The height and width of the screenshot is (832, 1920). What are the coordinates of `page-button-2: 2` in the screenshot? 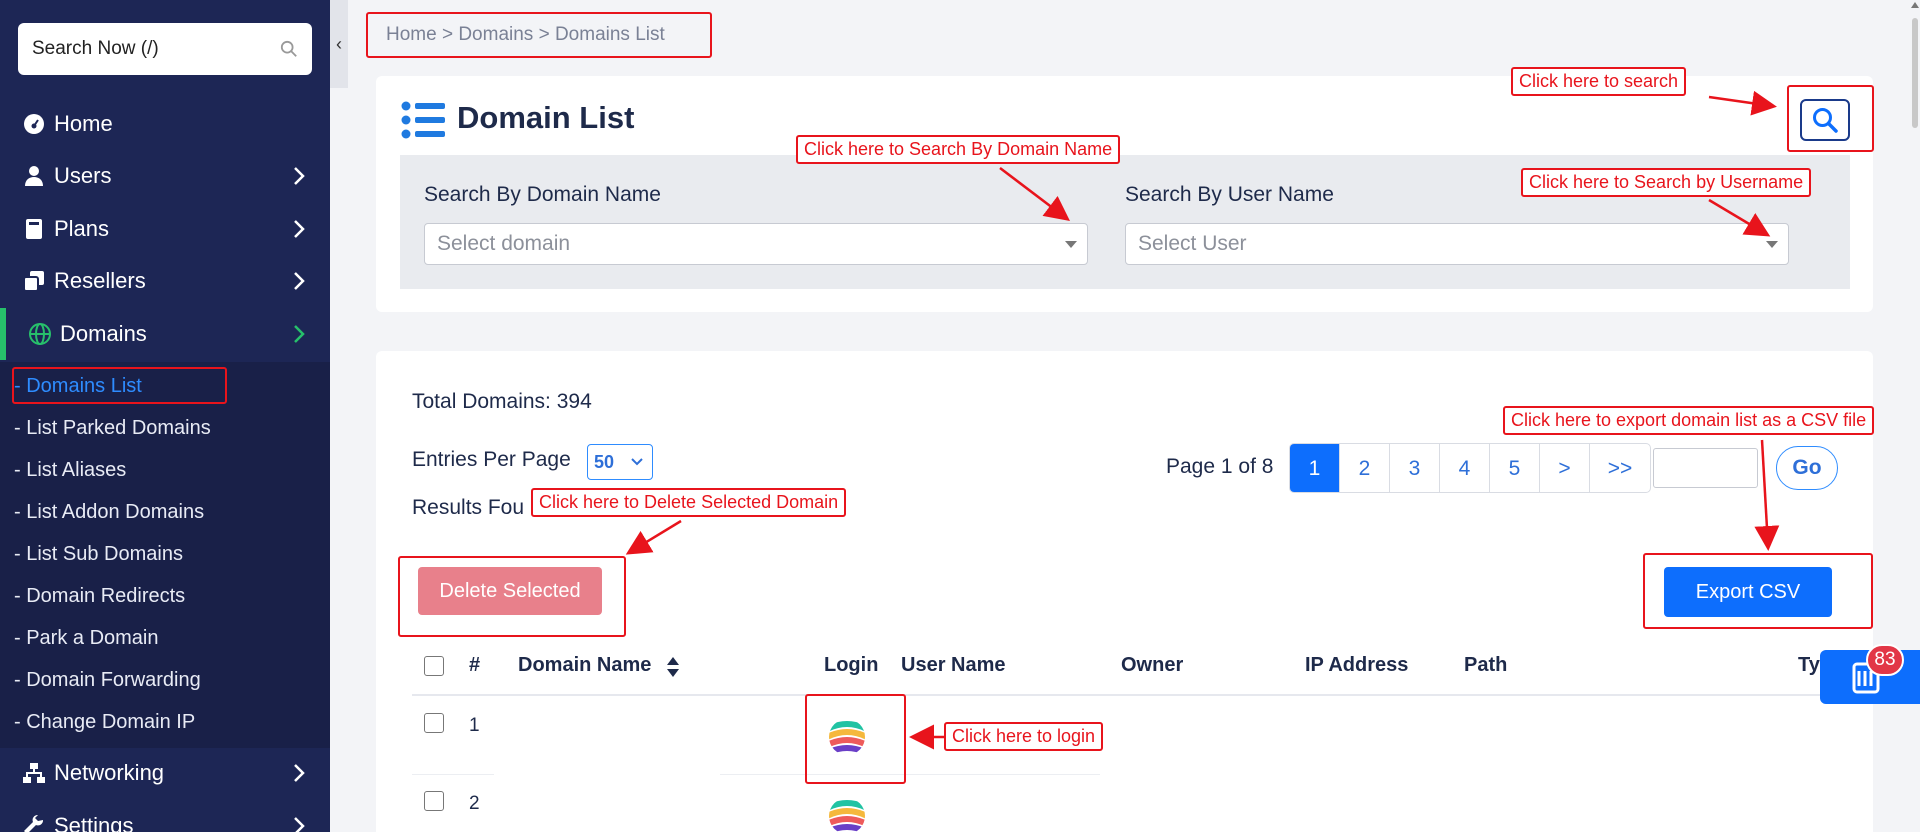 It's located at (1365, 468).